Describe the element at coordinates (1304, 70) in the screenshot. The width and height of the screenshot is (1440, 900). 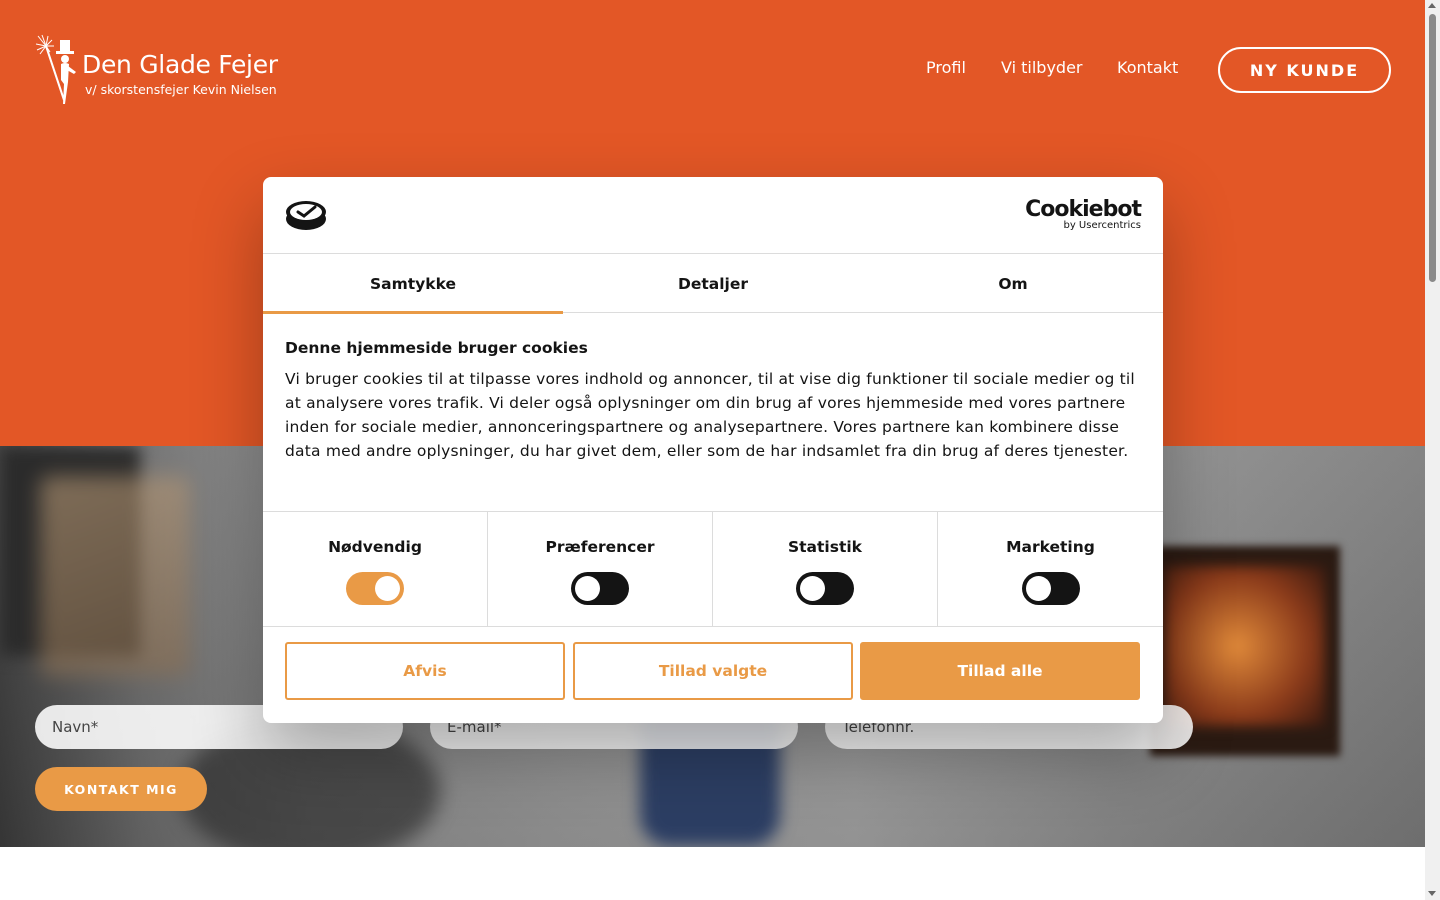
I see `new-customer-button: NY KUNDE` at that location.